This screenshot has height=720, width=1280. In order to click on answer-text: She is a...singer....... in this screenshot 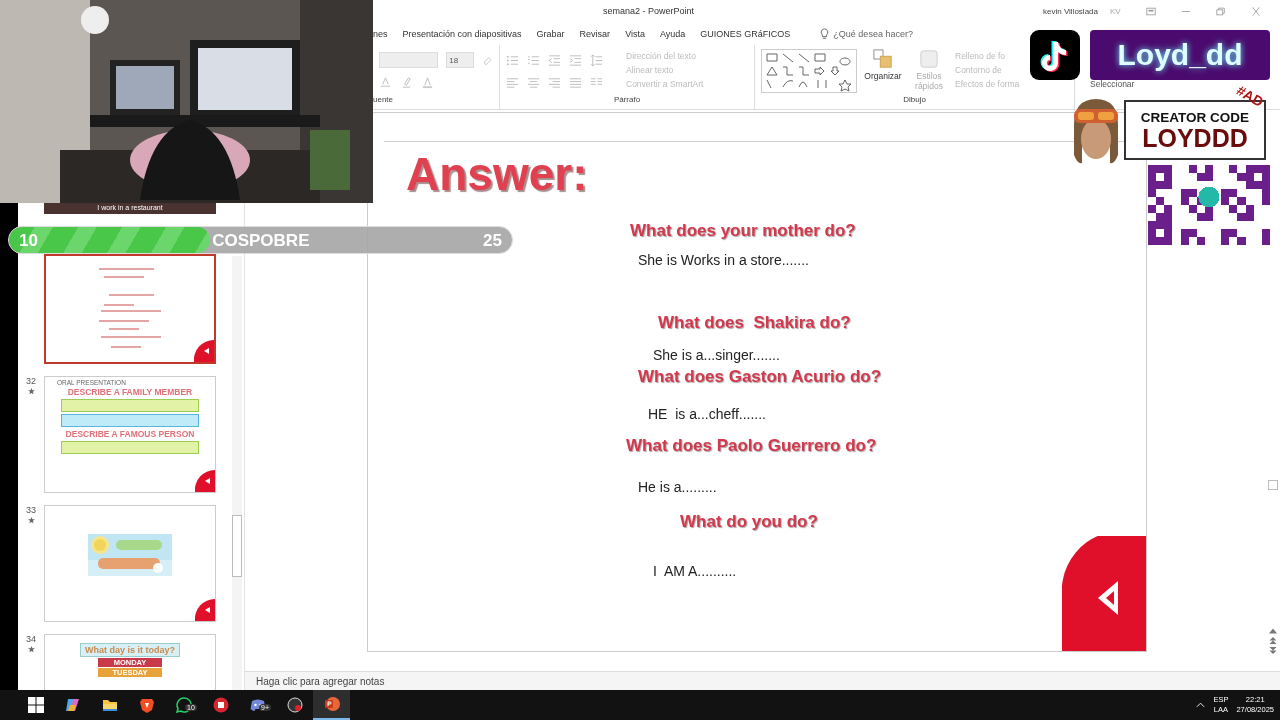, I will do `click(716, 355)`.